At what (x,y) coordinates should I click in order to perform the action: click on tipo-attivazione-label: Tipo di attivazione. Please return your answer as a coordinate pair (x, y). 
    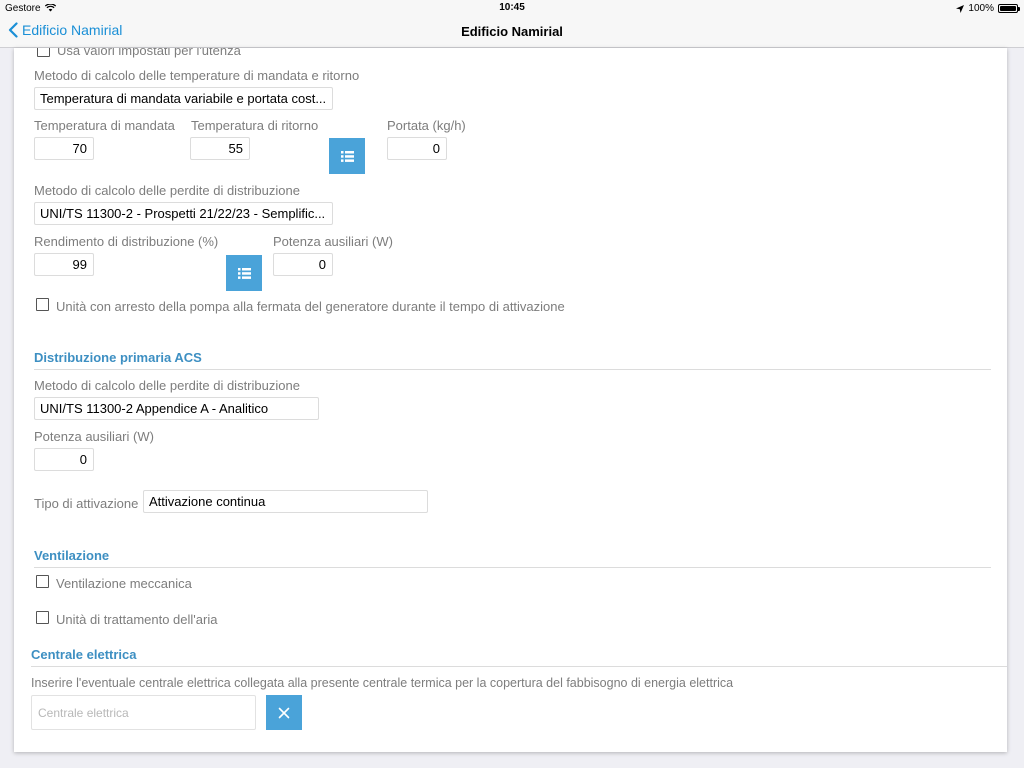
    Looking at the image, I should click on (86, 503).